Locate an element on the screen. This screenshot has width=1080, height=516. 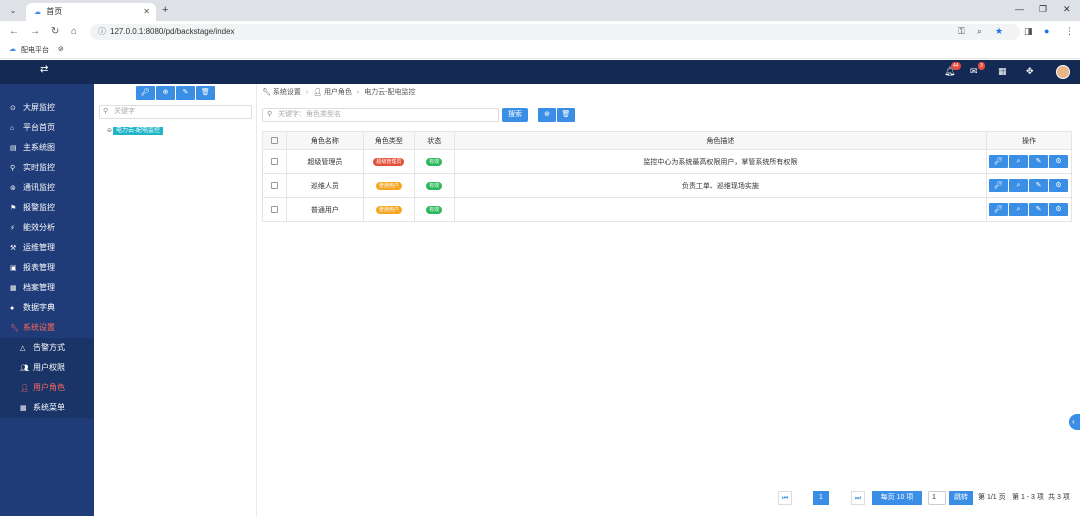
sidebar-subitem: 👤︎ 用户角色 is located at coordinates (47, 388).